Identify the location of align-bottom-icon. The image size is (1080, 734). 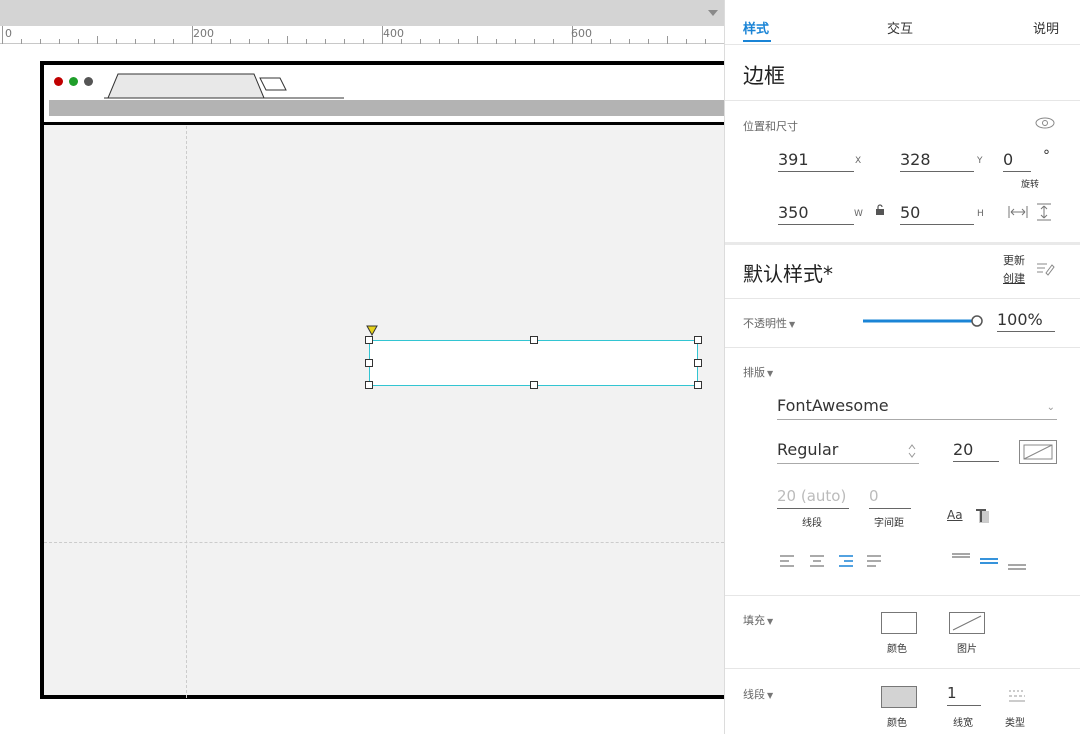
(1017, 561).